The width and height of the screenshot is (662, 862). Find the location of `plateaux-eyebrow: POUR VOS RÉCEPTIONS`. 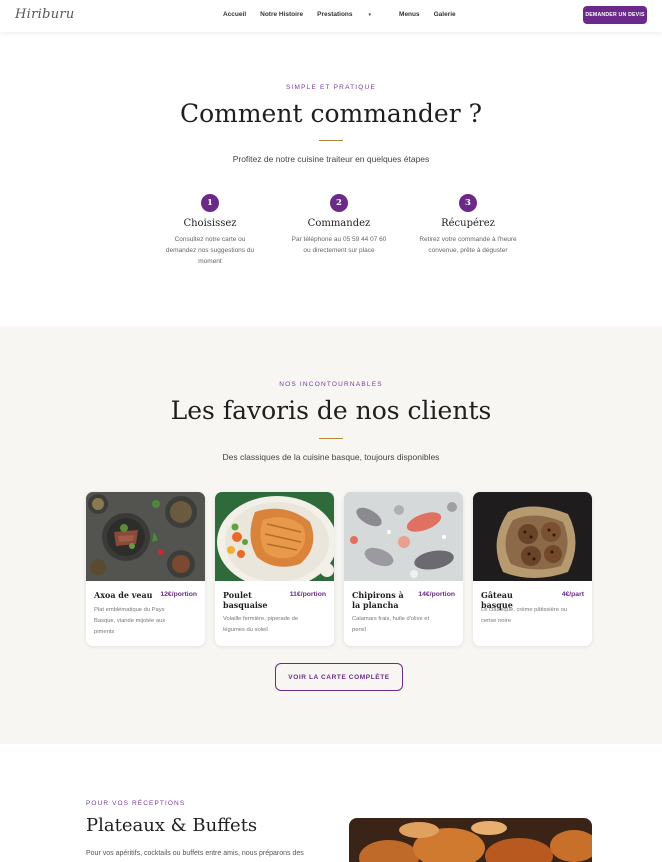

plateaux-eyebrow: POUR VOS RÉCEPTIONS is located at coordinates (136, 803).